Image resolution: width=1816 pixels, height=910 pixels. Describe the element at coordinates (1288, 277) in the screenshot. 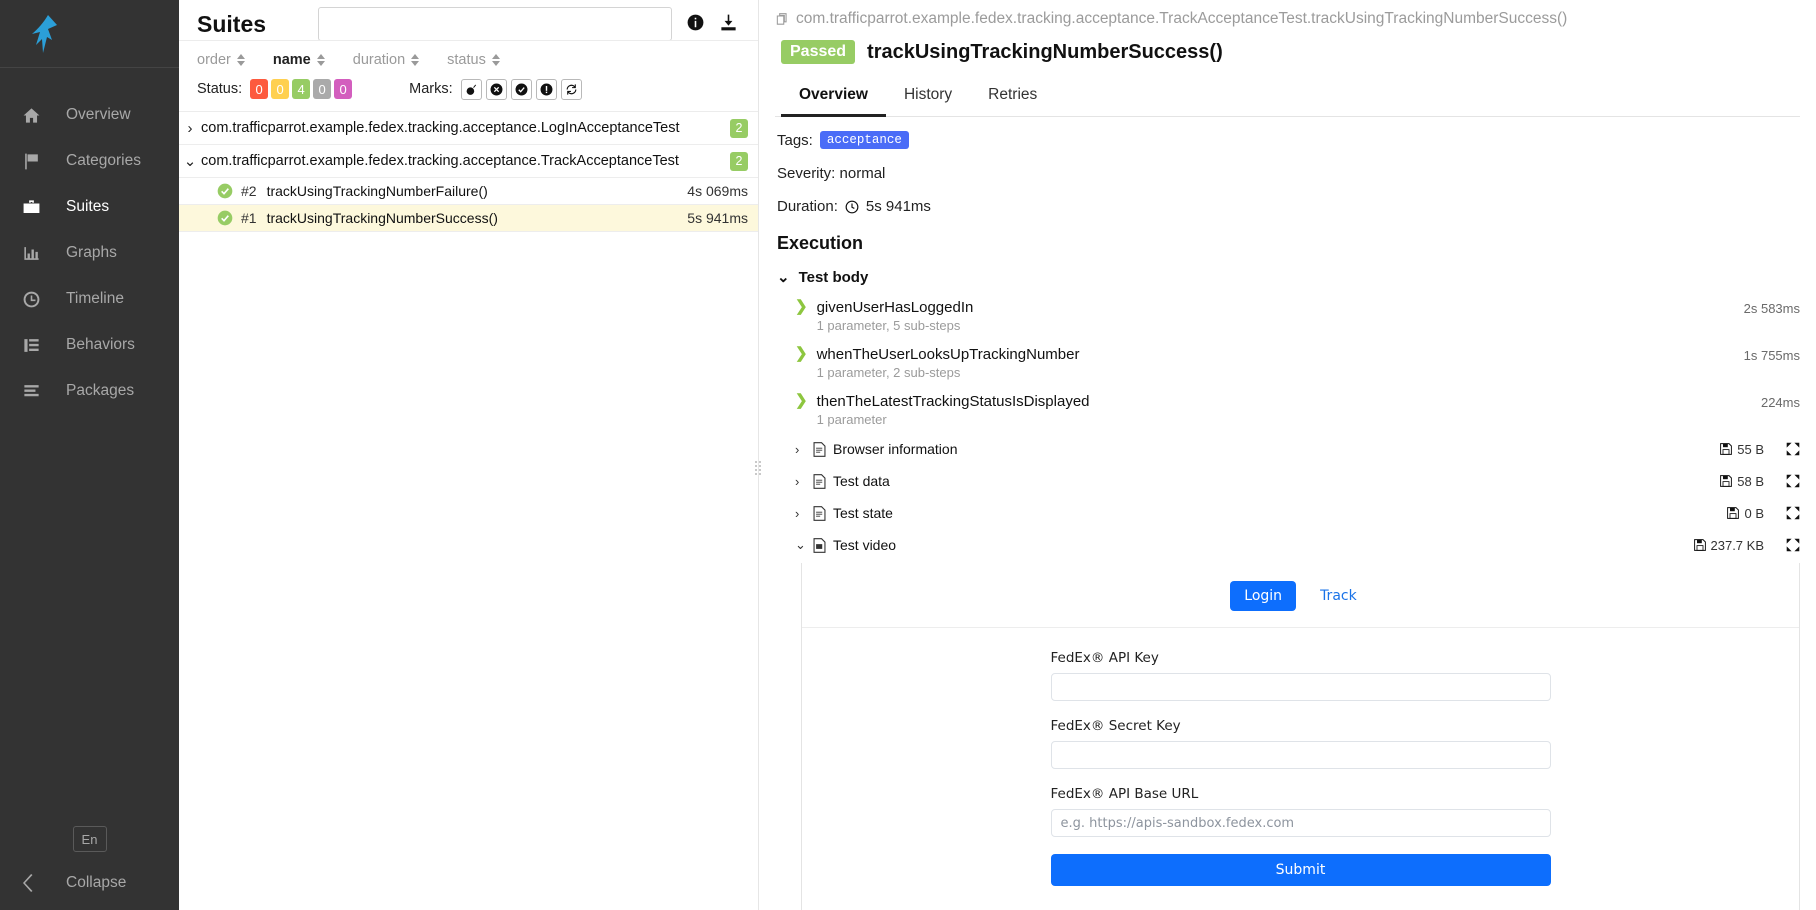

I see `test-body-toggle: ⌄ Test body` at that location.